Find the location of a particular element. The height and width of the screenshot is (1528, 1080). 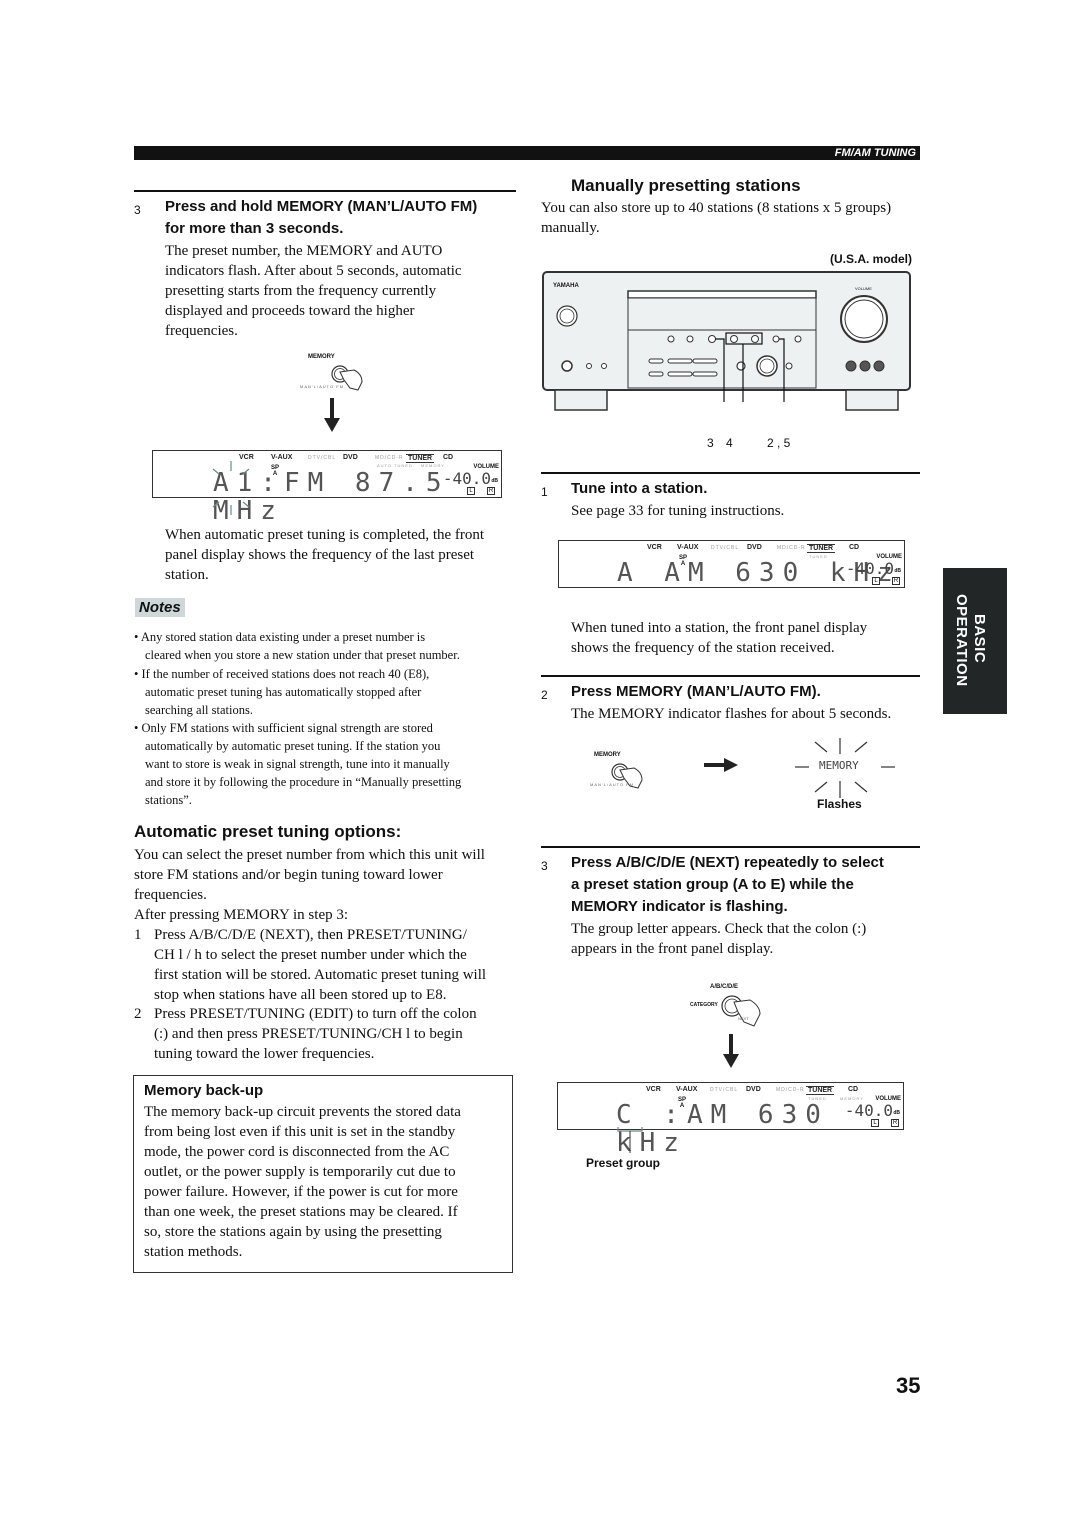

side-tab-operation: OPERATION is located at coordinates (961, 640).